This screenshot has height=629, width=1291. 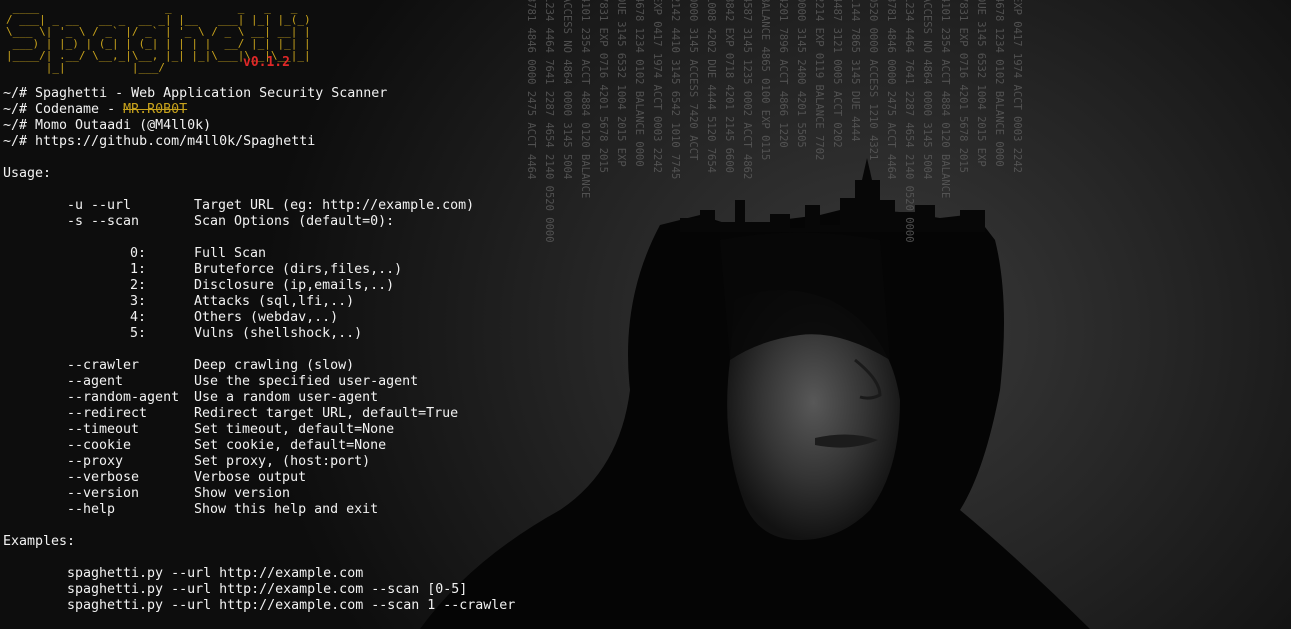 I want to click on scan-option-row: 1: Bruteforce (dirs,files,..), so click(x=259, y=270).